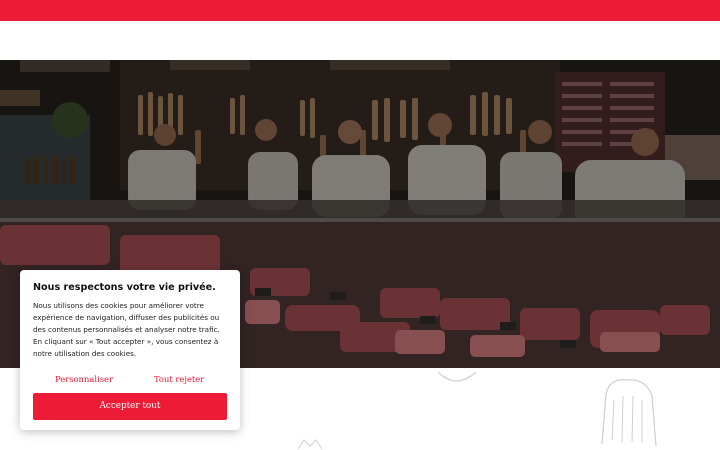 The height and width of the screenshot is (450, 720). What do you see at coordinates (360, 40) in the screenshot?
I see `header-area` at bounding box center [360, 40].